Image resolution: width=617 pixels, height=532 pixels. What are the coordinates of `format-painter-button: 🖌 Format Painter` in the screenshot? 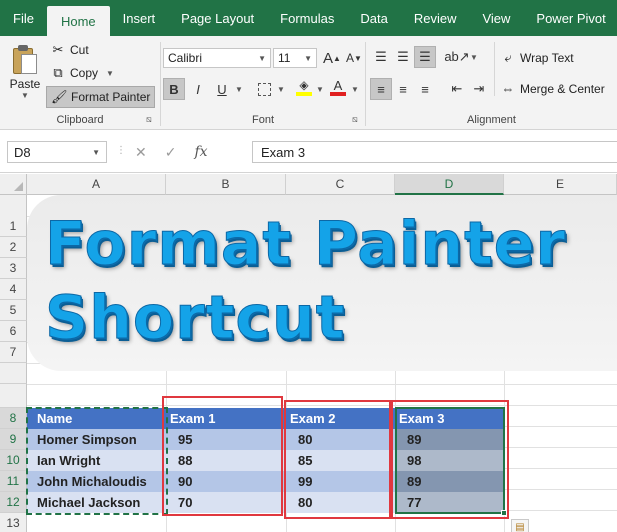 It's located at (101, 97).